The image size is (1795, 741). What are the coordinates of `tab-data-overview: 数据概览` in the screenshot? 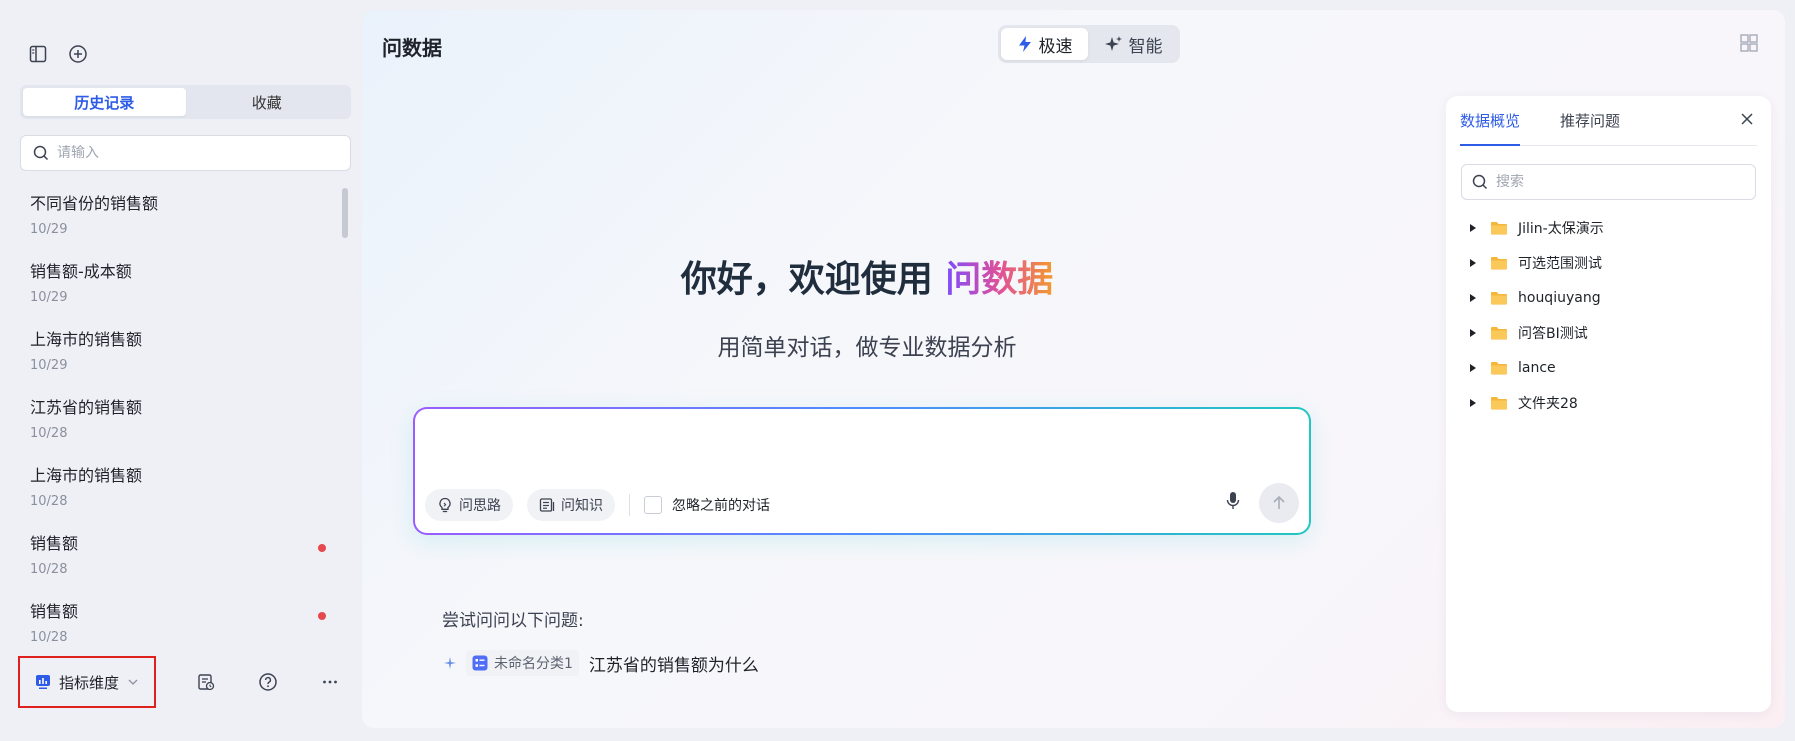 It's located at (1490, 121).